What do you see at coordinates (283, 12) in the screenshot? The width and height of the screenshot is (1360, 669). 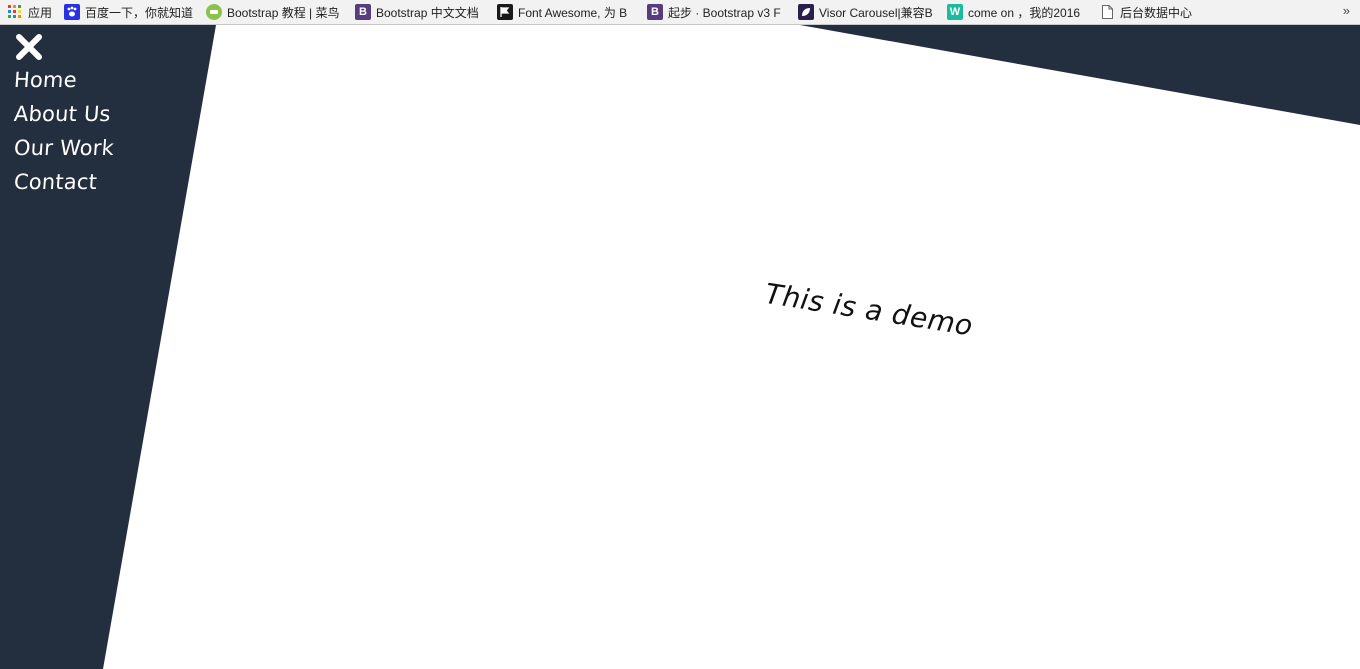 I see `bookmark-label: Bootstrap 教程 | 菜鸟` at bounding box center [283, 12].